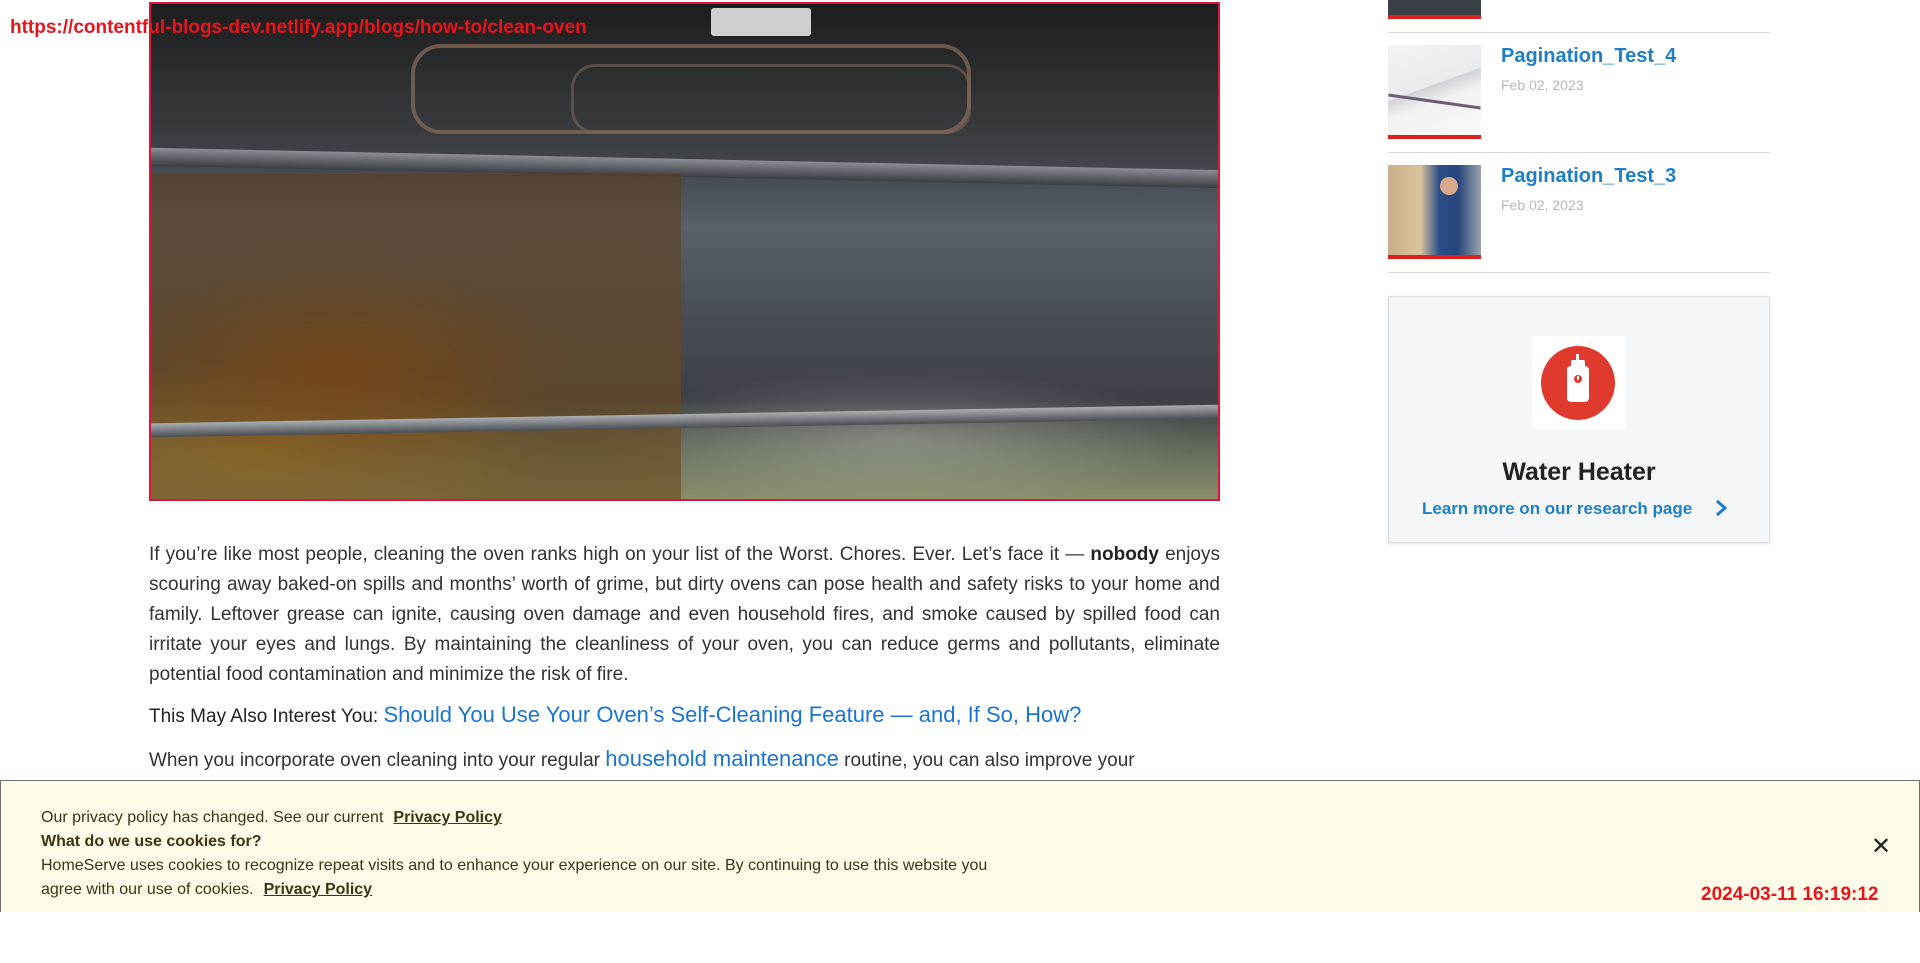 This screenshot has width=1920, height=963. I want to click on timestamp-overlay: 2024-03-11 16:19:12, so click(1790, 894).